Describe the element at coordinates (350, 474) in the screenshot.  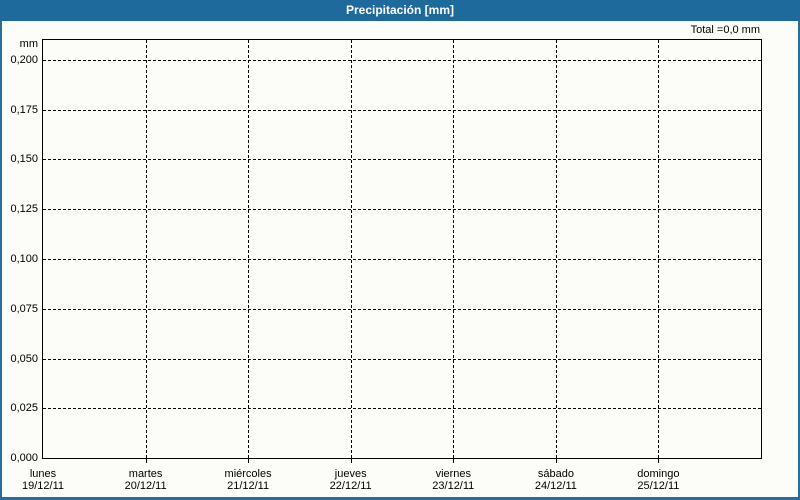
I see `day-name: jueves` at that location.